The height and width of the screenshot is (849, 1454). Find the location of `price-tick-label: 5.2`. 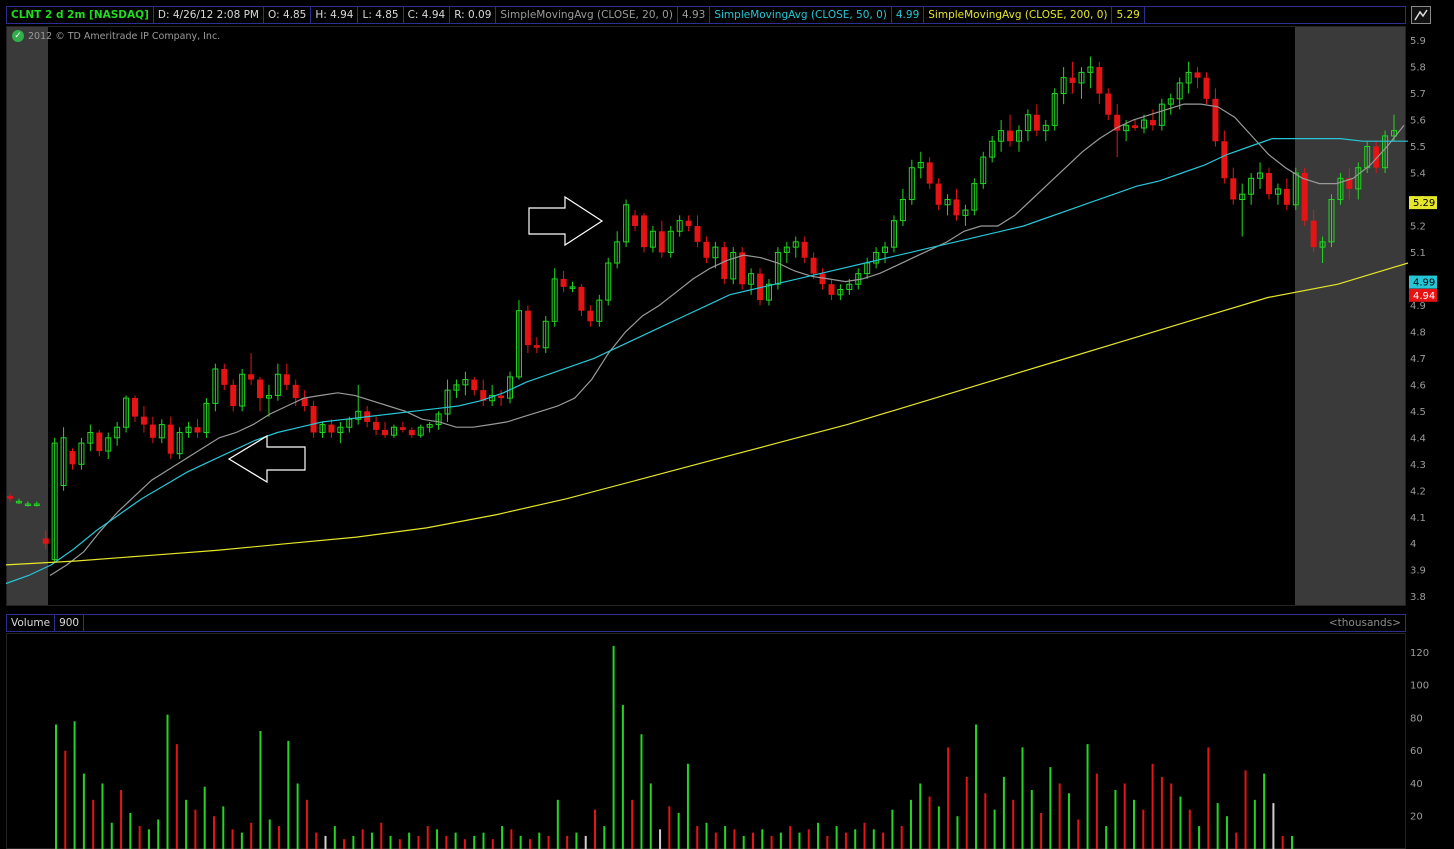

price-tick-label: 5.2 is located at coordinates (1418, 226).